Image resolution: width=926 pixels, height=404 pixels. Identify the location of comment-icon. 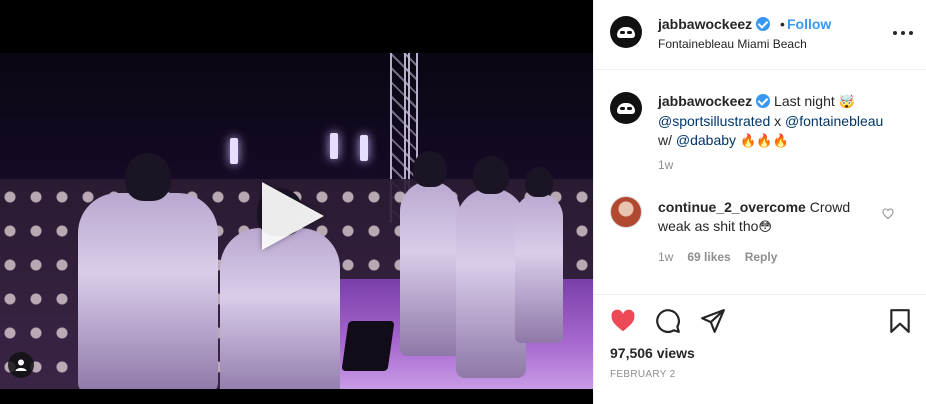
(668, 321).